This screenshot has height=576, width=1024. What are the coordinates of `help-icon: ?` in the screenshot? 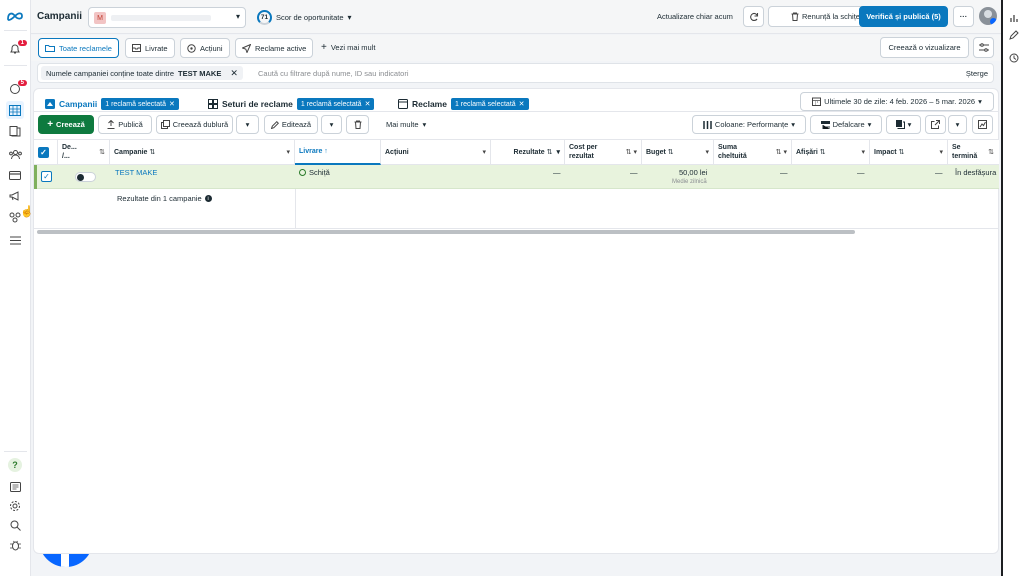 It's located at (15, 465).